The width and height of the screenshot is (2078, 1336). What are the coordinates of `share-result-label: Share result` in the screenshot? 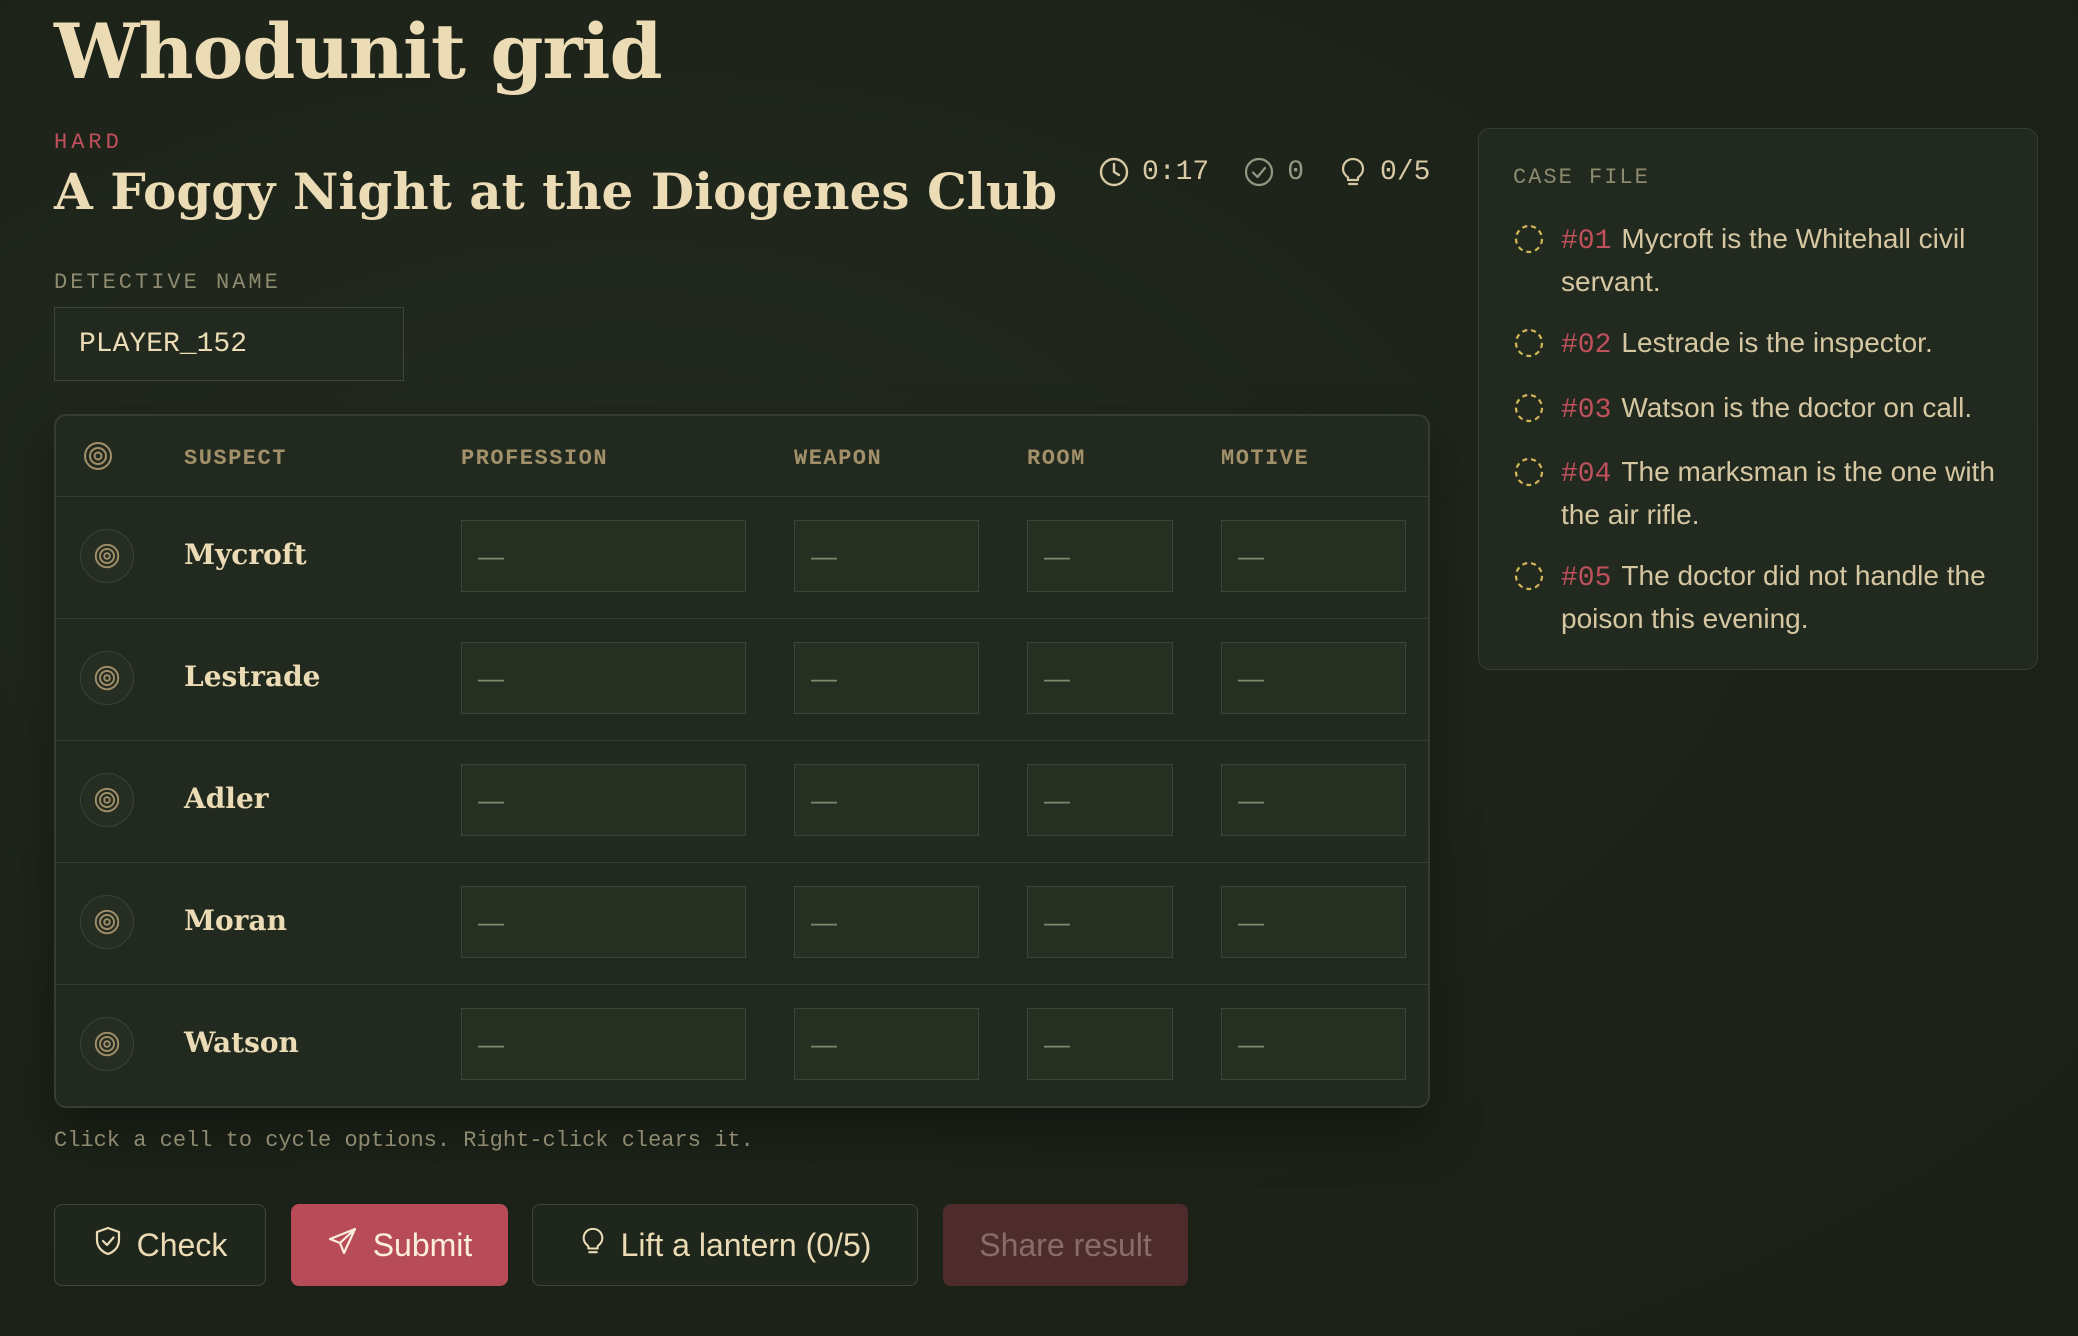 It's located at (1065, 1244).